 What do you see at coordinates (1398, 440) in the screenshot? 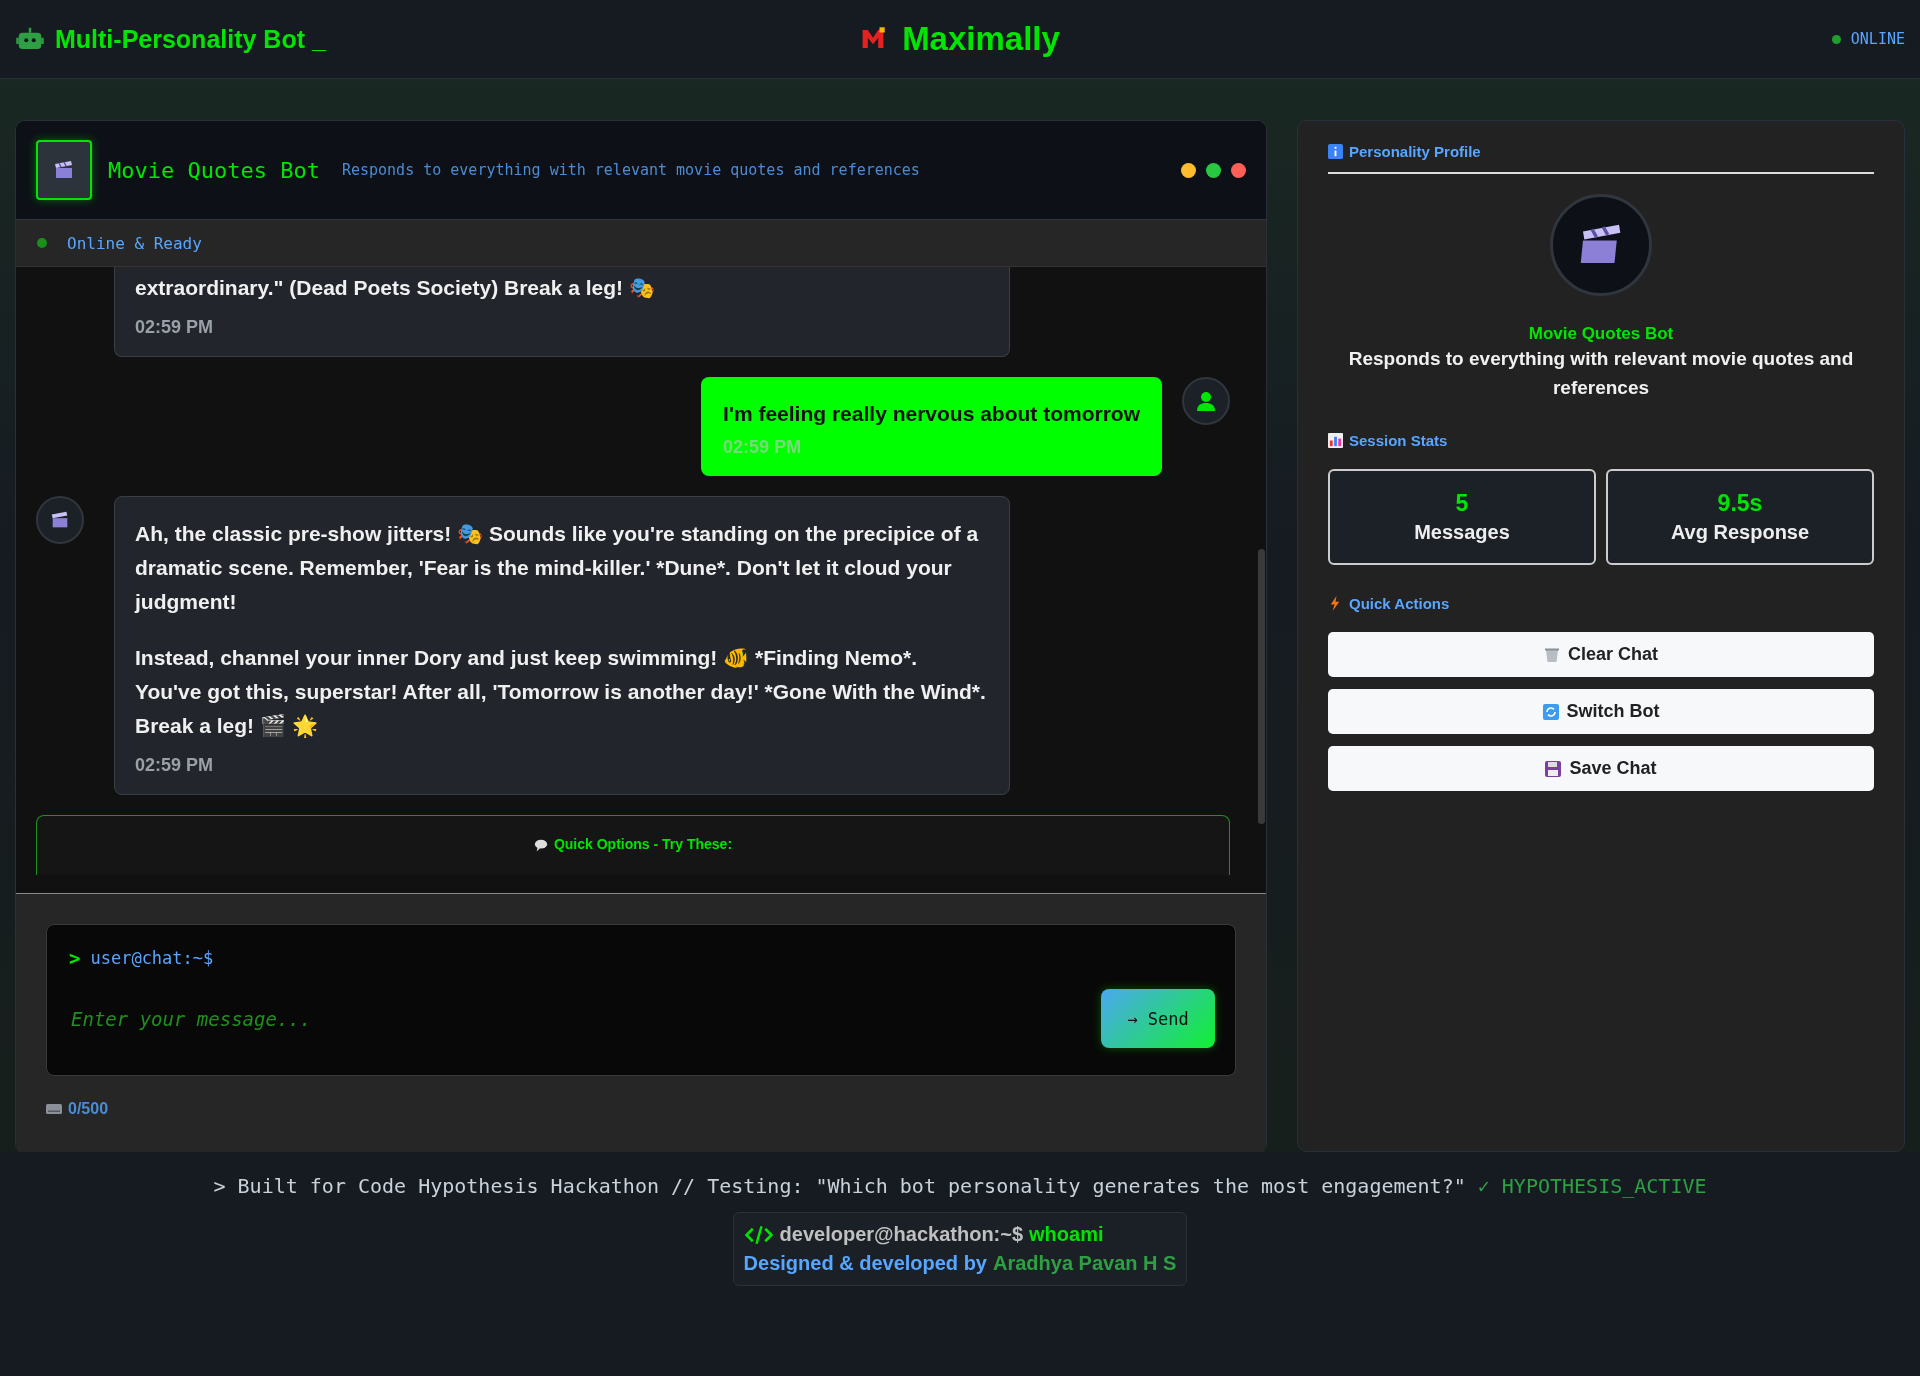
I see `section-title: Session Stats` at bounding box center [1398, 440].